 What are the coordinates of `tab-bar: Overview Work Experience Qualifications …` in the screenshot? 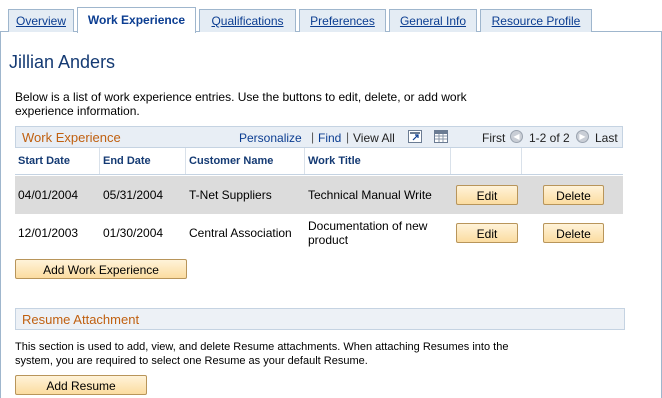 It's located at (331, 16).